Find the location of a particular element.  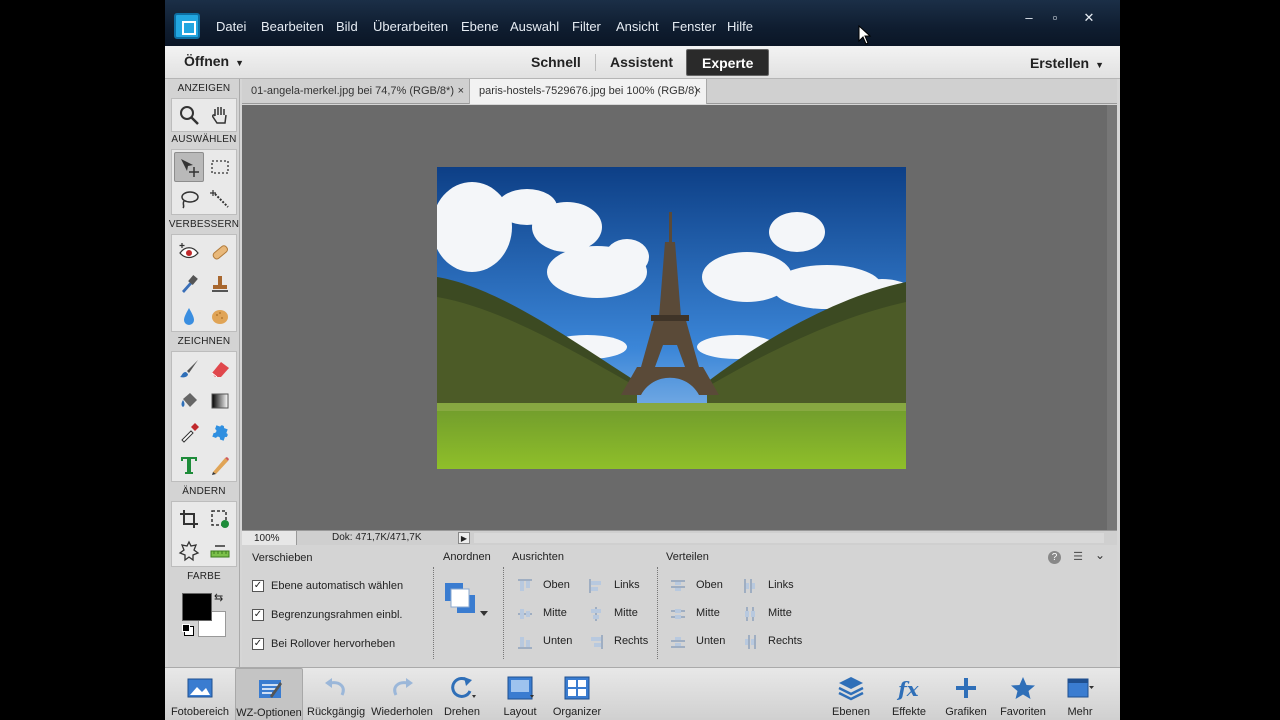

hand-tool is located at coordinates (220, 115).